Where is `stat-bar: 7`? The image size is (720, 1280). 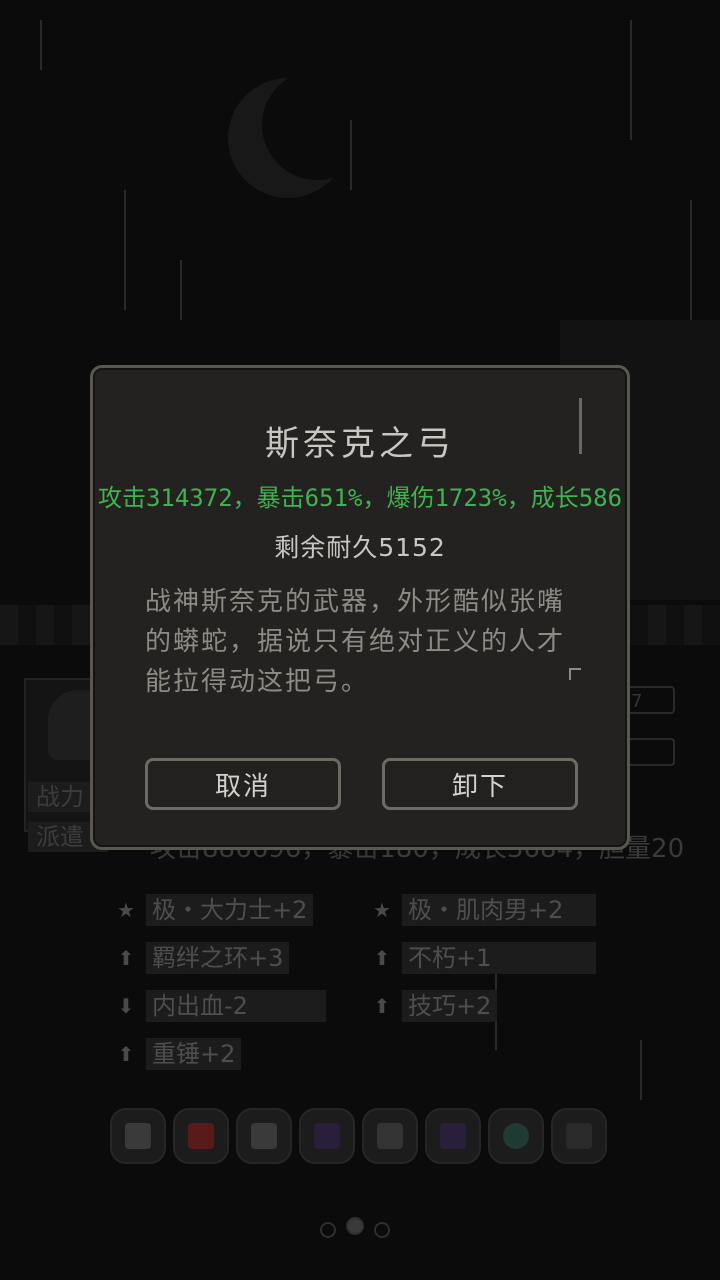 stat-bar: 7 is located at coordinates (650, 700).